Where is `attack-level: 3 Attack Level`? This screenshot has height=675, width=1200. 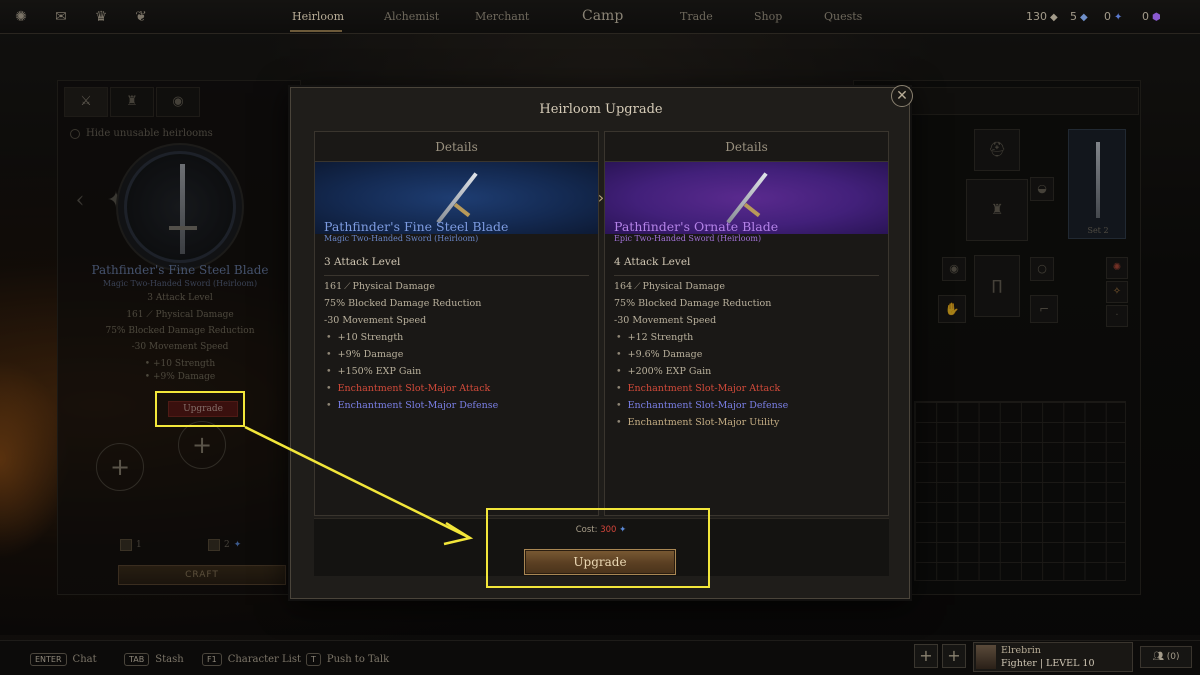
attack-level: 3 Attack Level is located at coordinates (362, 262).